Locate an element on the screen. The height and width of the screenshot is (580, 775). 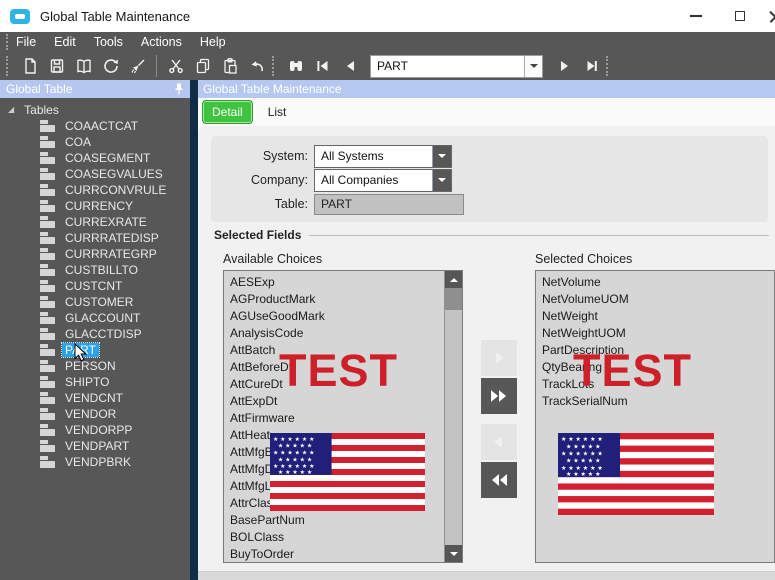
tree-item-table: CURRRATEDISP is located at coordinates (95, 238).